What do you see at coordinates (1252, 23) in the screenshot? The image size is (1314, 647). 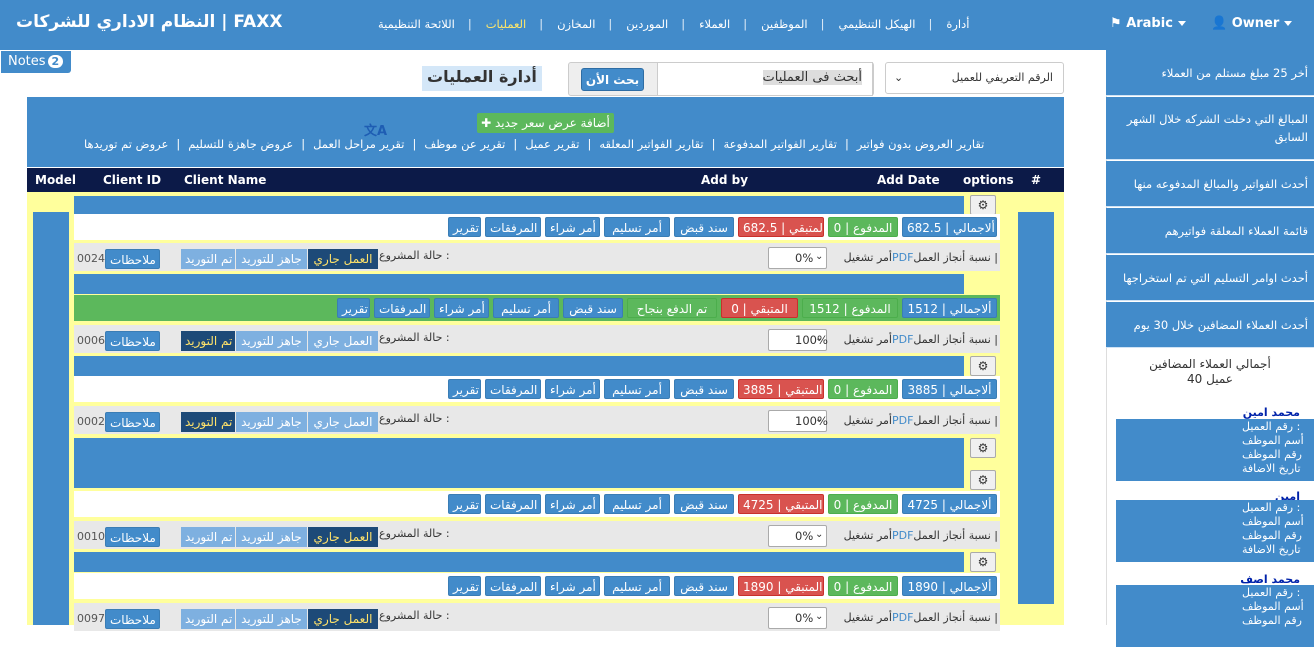 I see `user-dropdown: 👤 Owner` at bounding box center [1252, 23].